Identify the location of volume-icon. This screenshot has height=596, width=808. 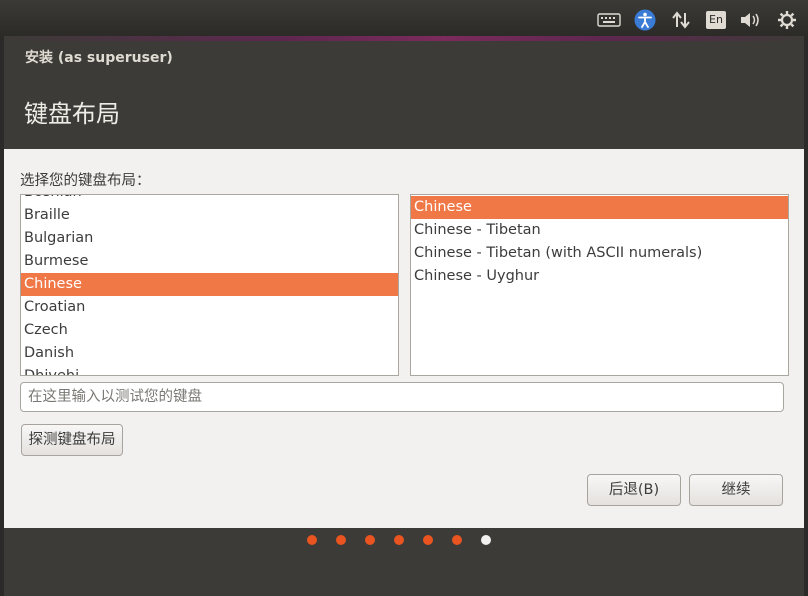
(750, 20).